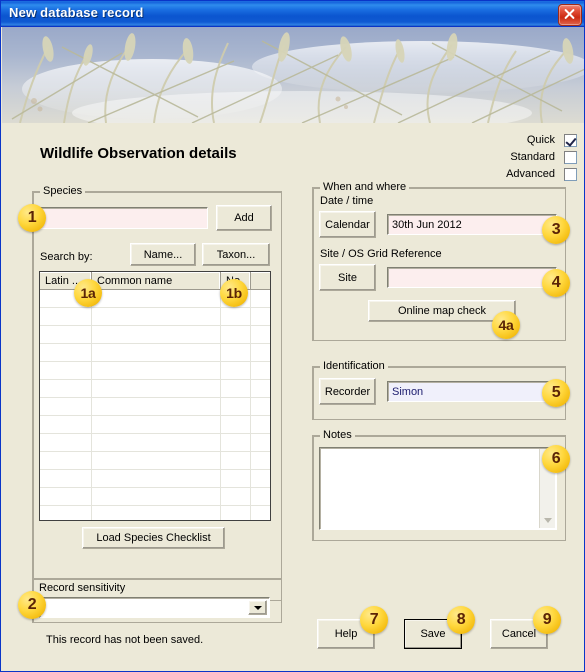 The image size is (585, 672). I want to click on recorder-button: Recorder, so click(347, 391).